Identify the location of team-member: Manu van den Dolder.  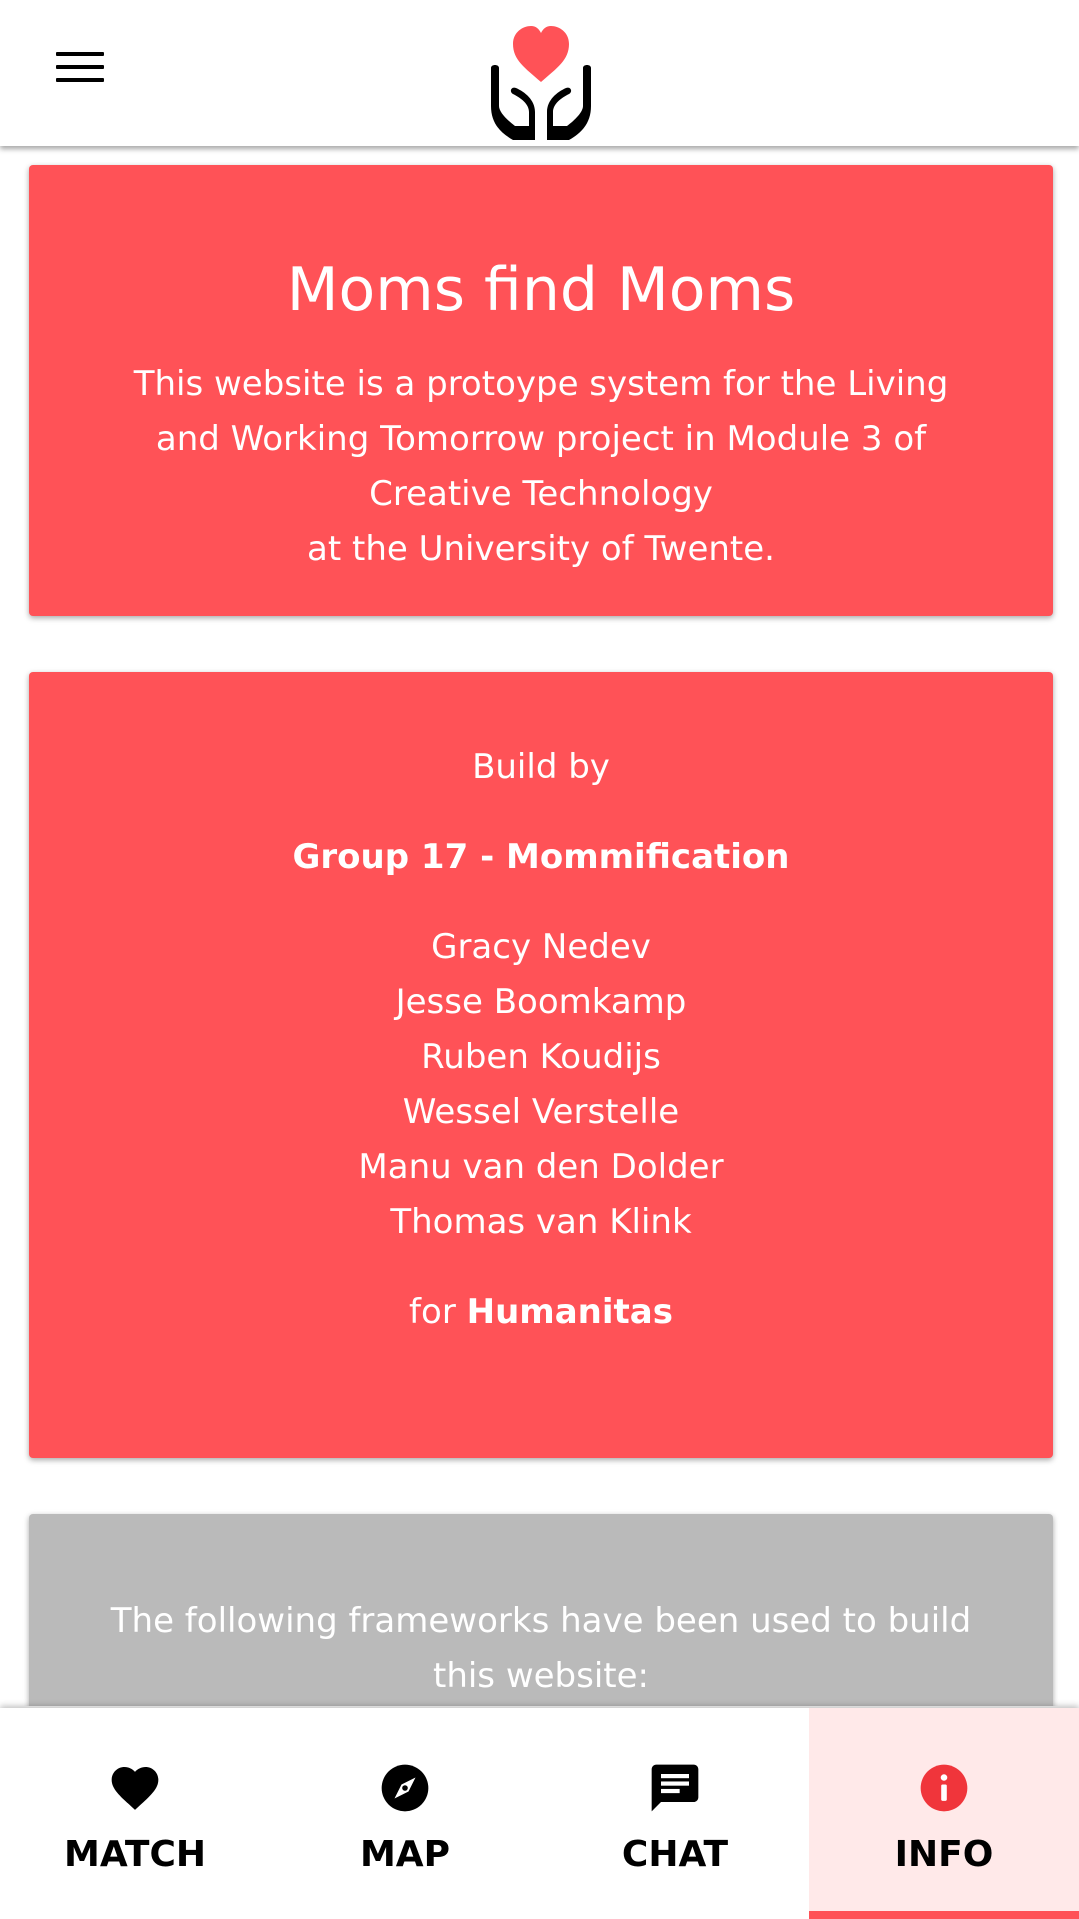
(541, 1167).